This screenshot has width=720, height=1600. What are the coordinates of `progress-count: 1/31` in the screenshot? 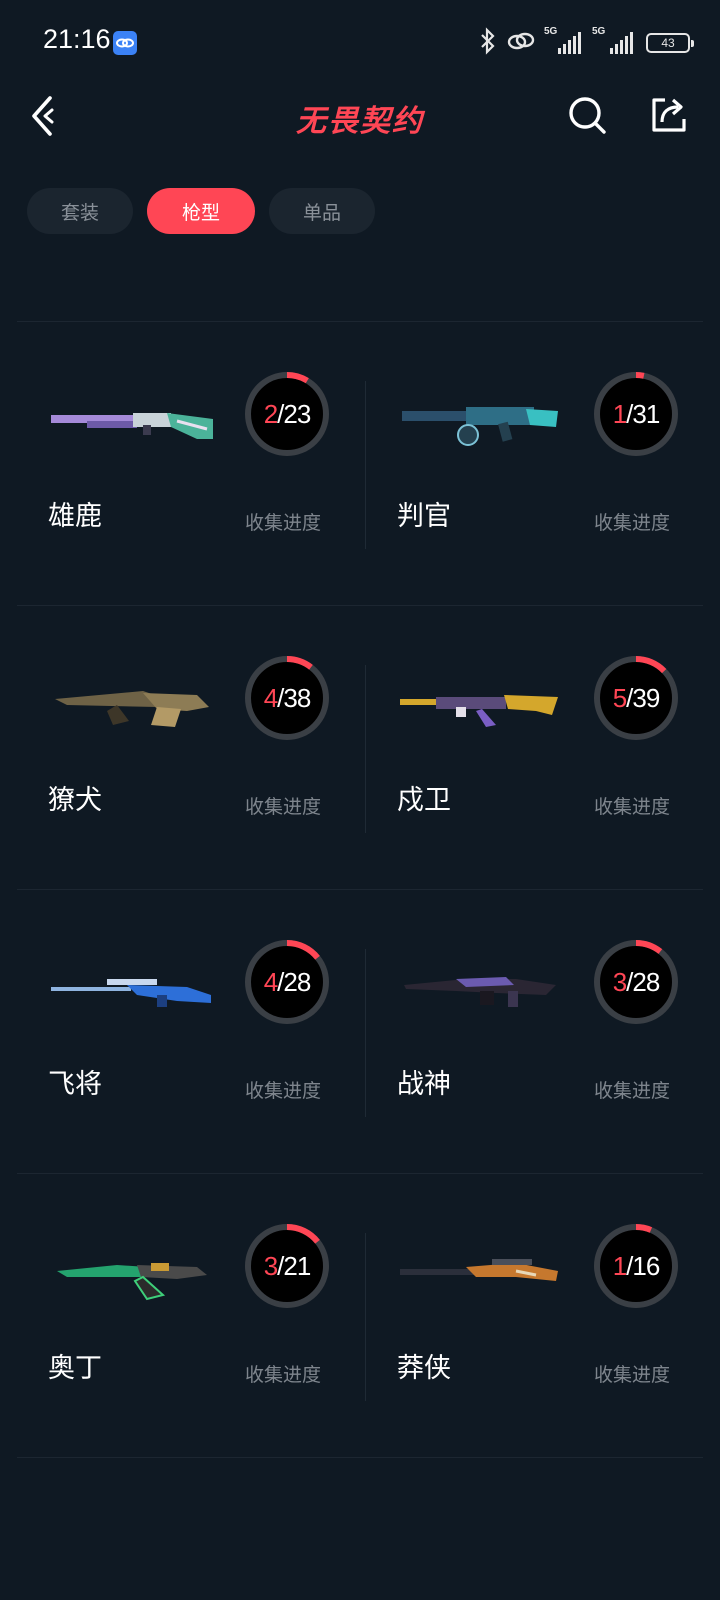 It's located at (636, 413).